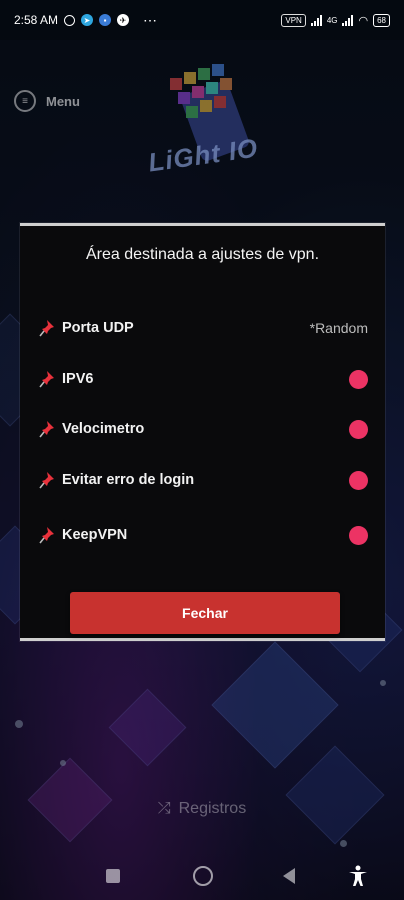  Describe the element at coordinates (363, 20) in the screenshot. I see `wifi-icon: ◠` at that location.